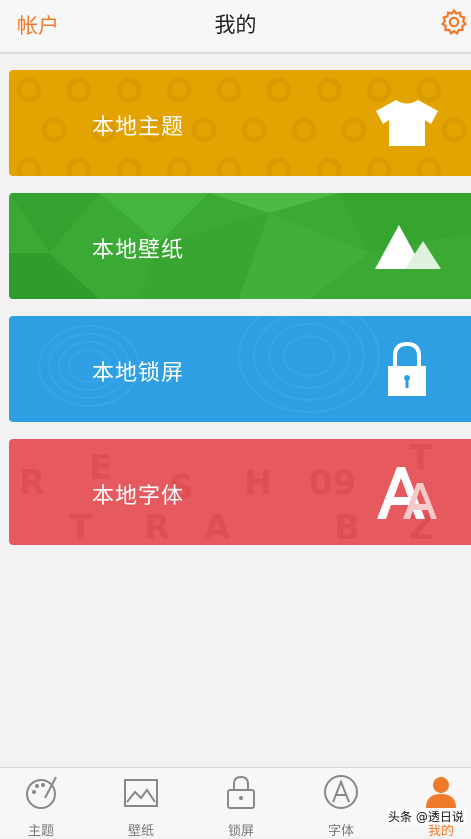  I want to click on tshirt-icon, so click(407, 123).